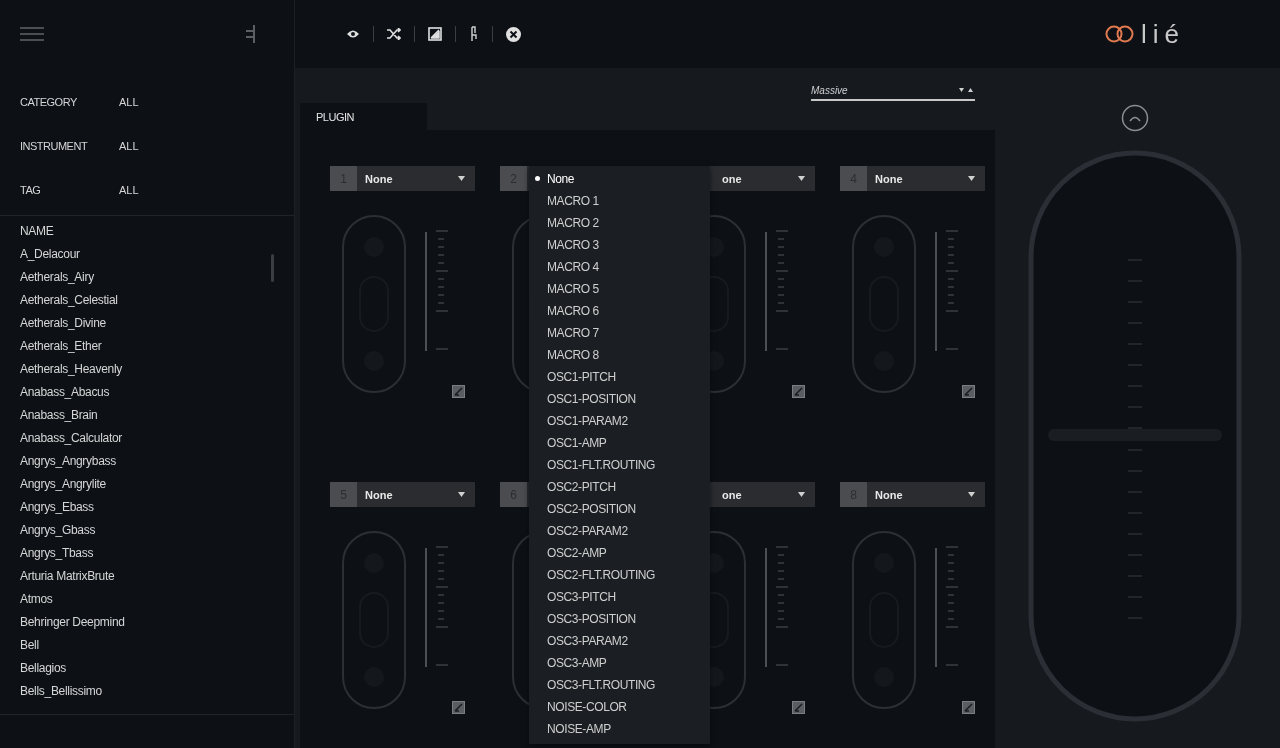 Image resolution: width=1280 pixels, height=748 pixels. What do you see at coordinates (893, 91) in the screenshot?
I see `preset-dropdown: Massive` at bounding box center [893, 91].